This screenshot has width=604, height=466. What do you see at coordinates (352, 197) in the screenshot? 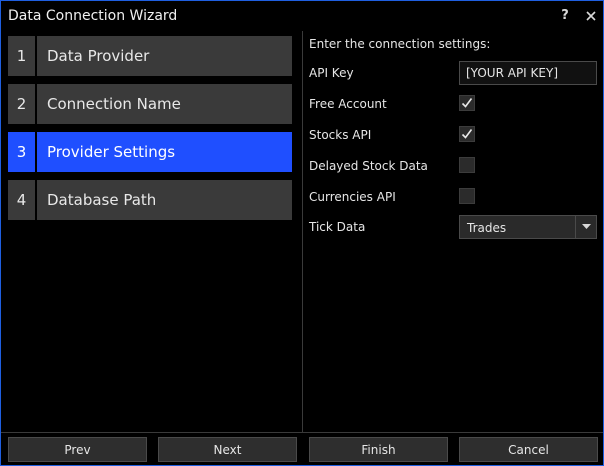
I see `currencies-api-label: Currencies API` at bounding box center [352, 197].